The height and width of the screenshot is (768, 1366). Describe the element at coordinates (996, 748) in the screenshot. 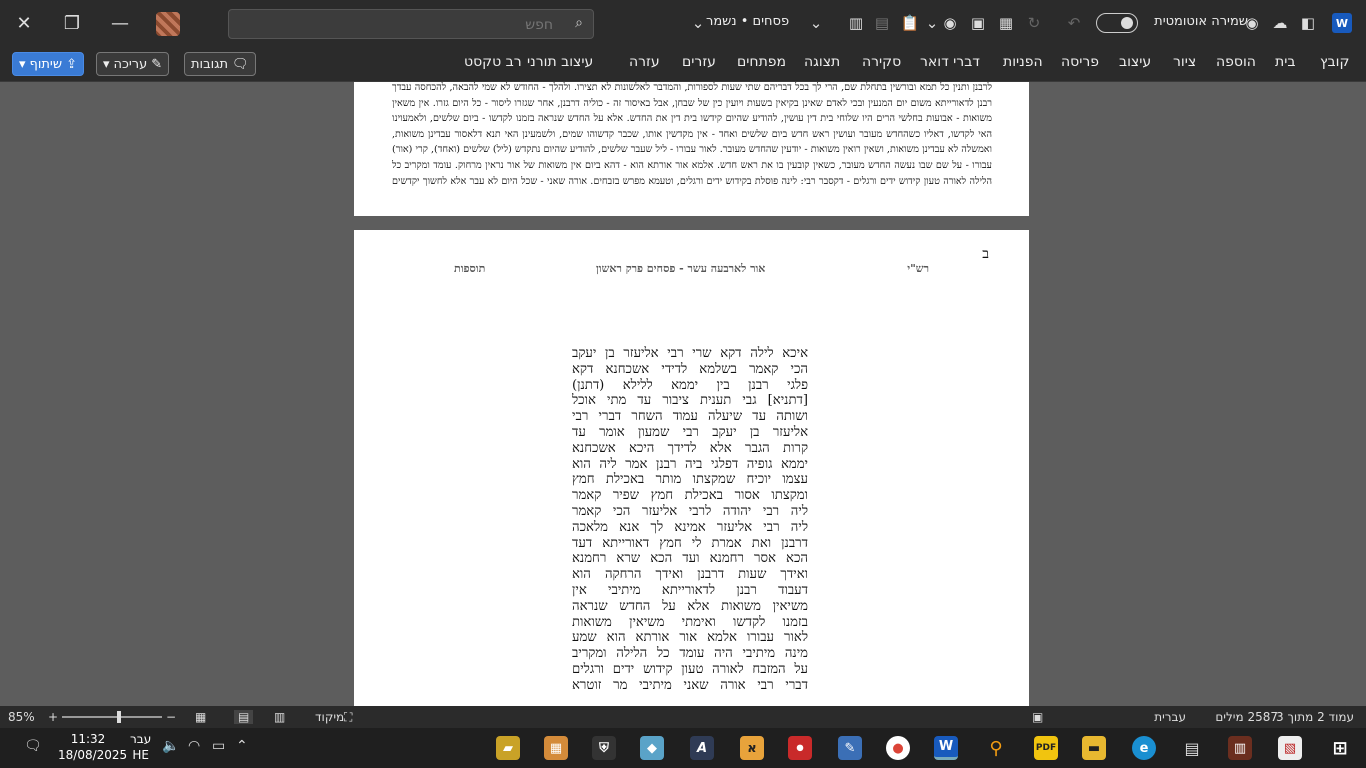

I see `search-app-icon: ⚲` at that location.